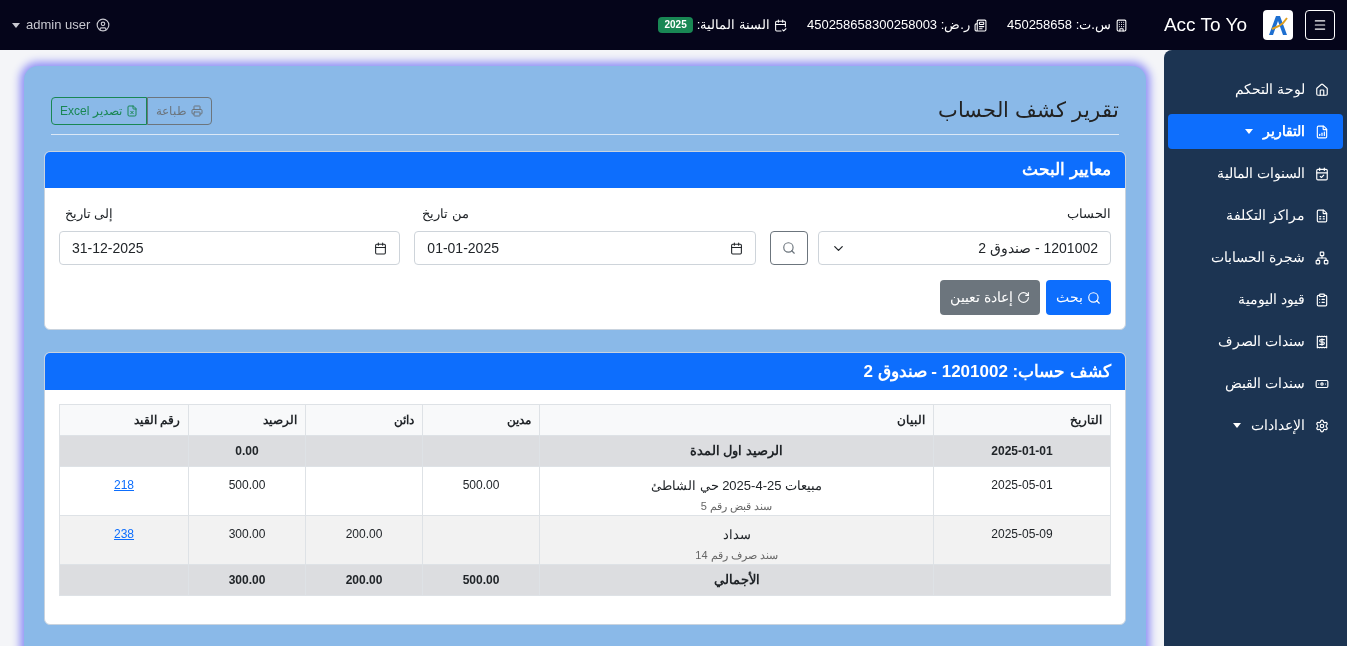  What do you see at coordinates (1022, 491) in the screenshot?
I see `table-cell: 2025-05-01` at bounding box center [1022, 491].